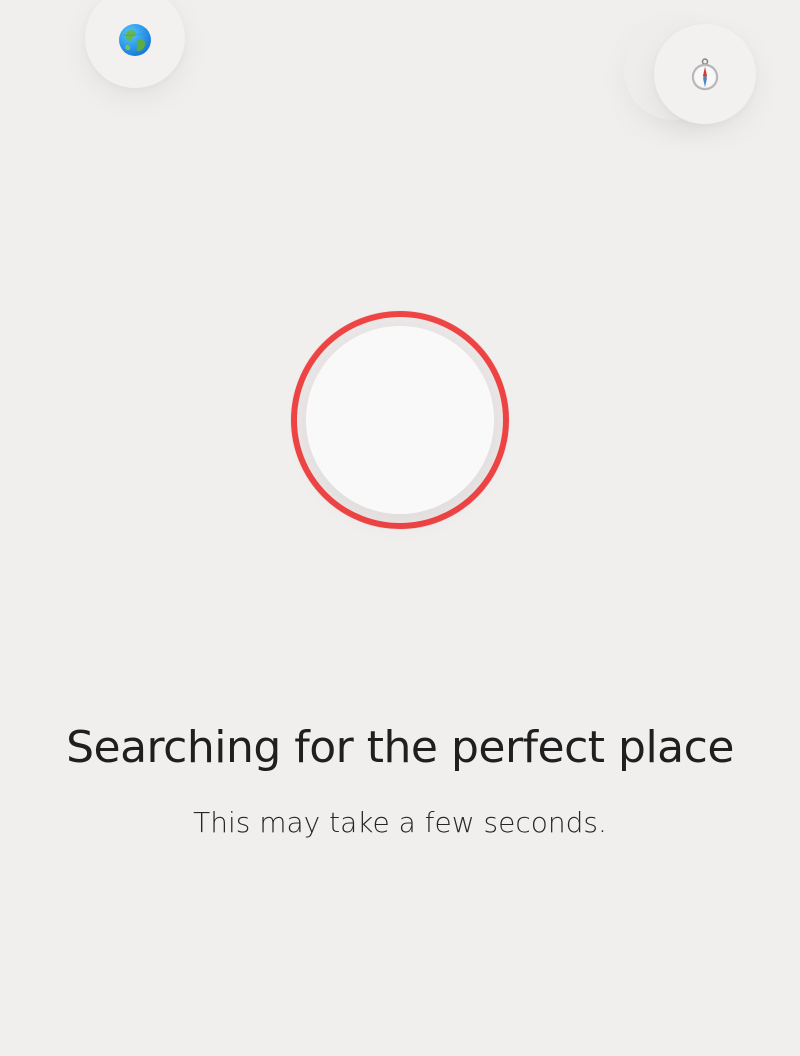  Describe the element at coordinates (135, 40) in the screenshot. I see `globe-icon` at that location.